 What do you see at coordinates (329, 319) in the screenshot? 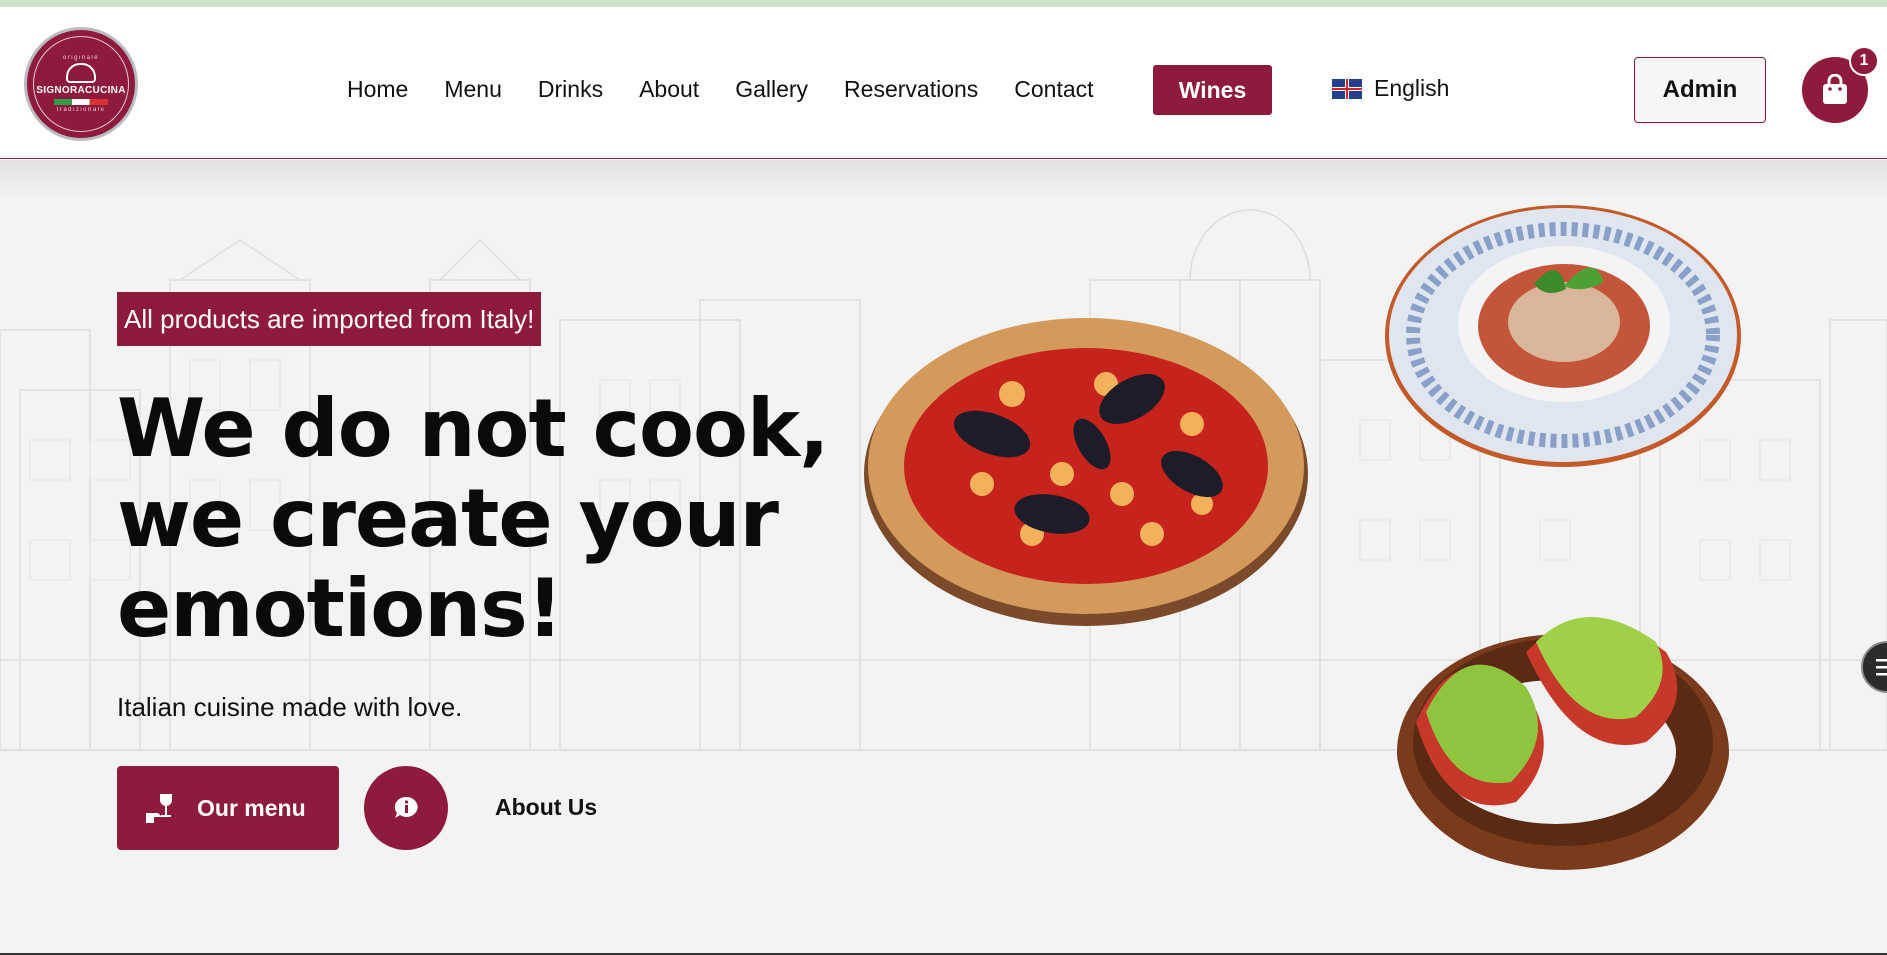
I see `import-notice-badge: All products are imported from Italy!` at bounding box center [329, 319].